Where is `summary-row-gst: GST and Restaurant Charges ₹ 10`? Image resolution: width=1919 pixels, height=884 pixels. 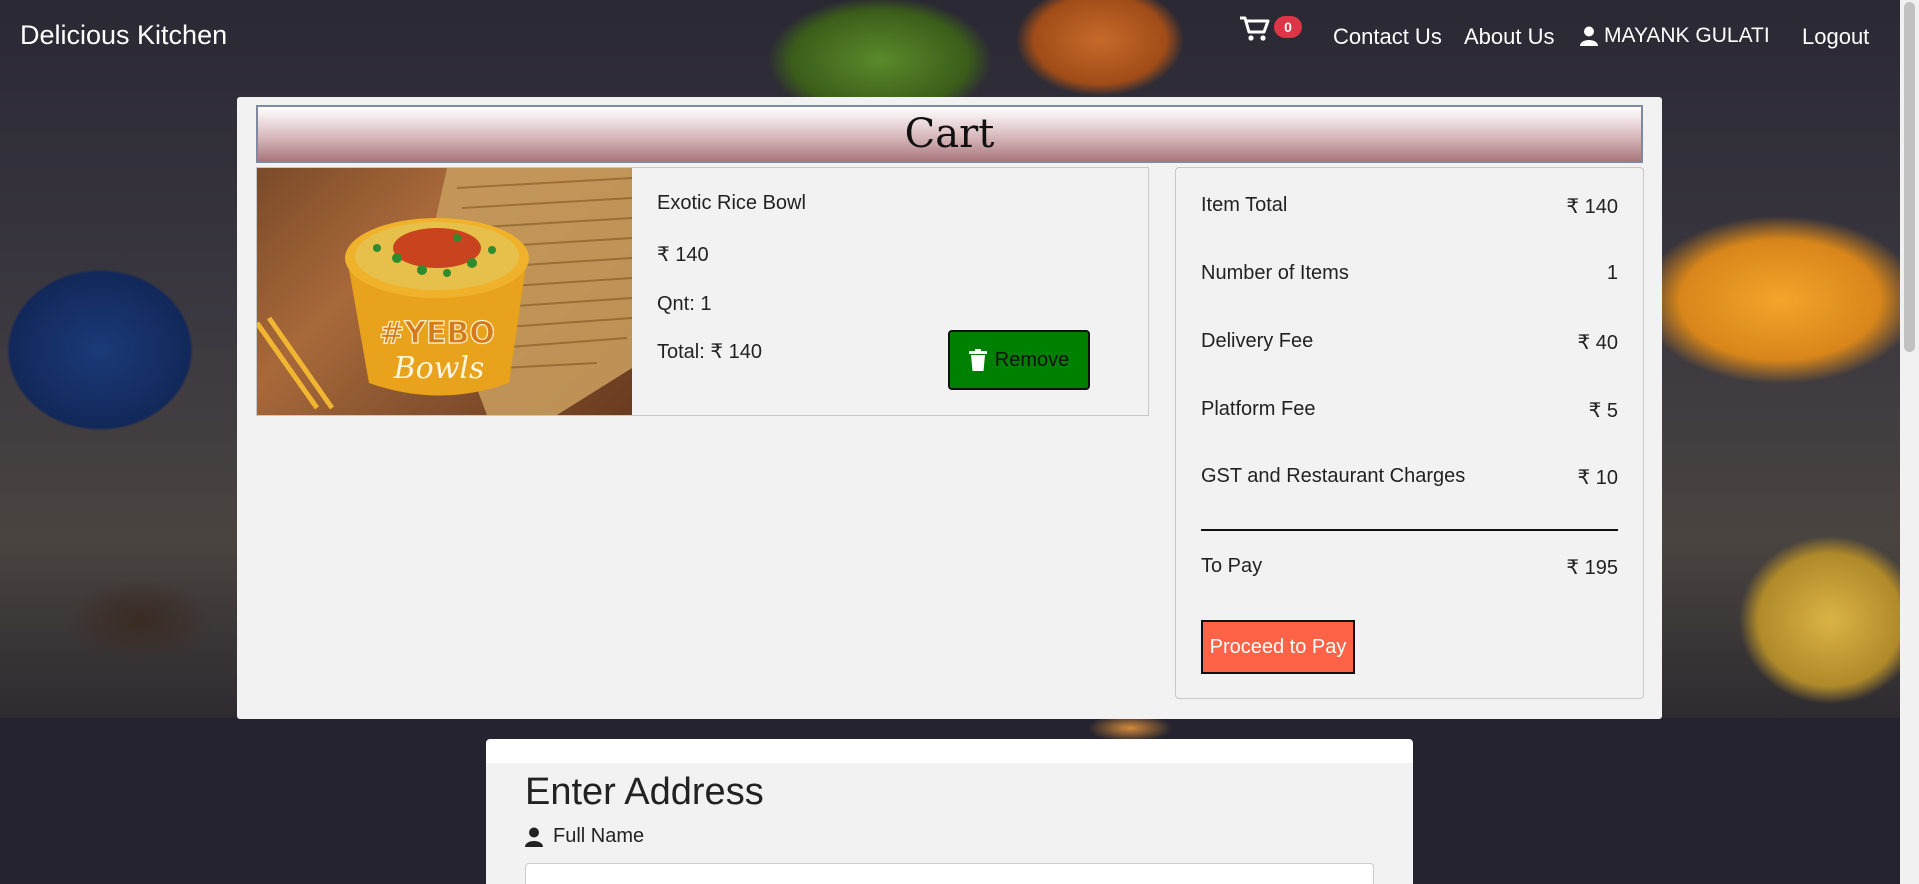
summary-row-gst: GST and Restaurant Charges ₹ 10 is located at coordinates (1409, 477).